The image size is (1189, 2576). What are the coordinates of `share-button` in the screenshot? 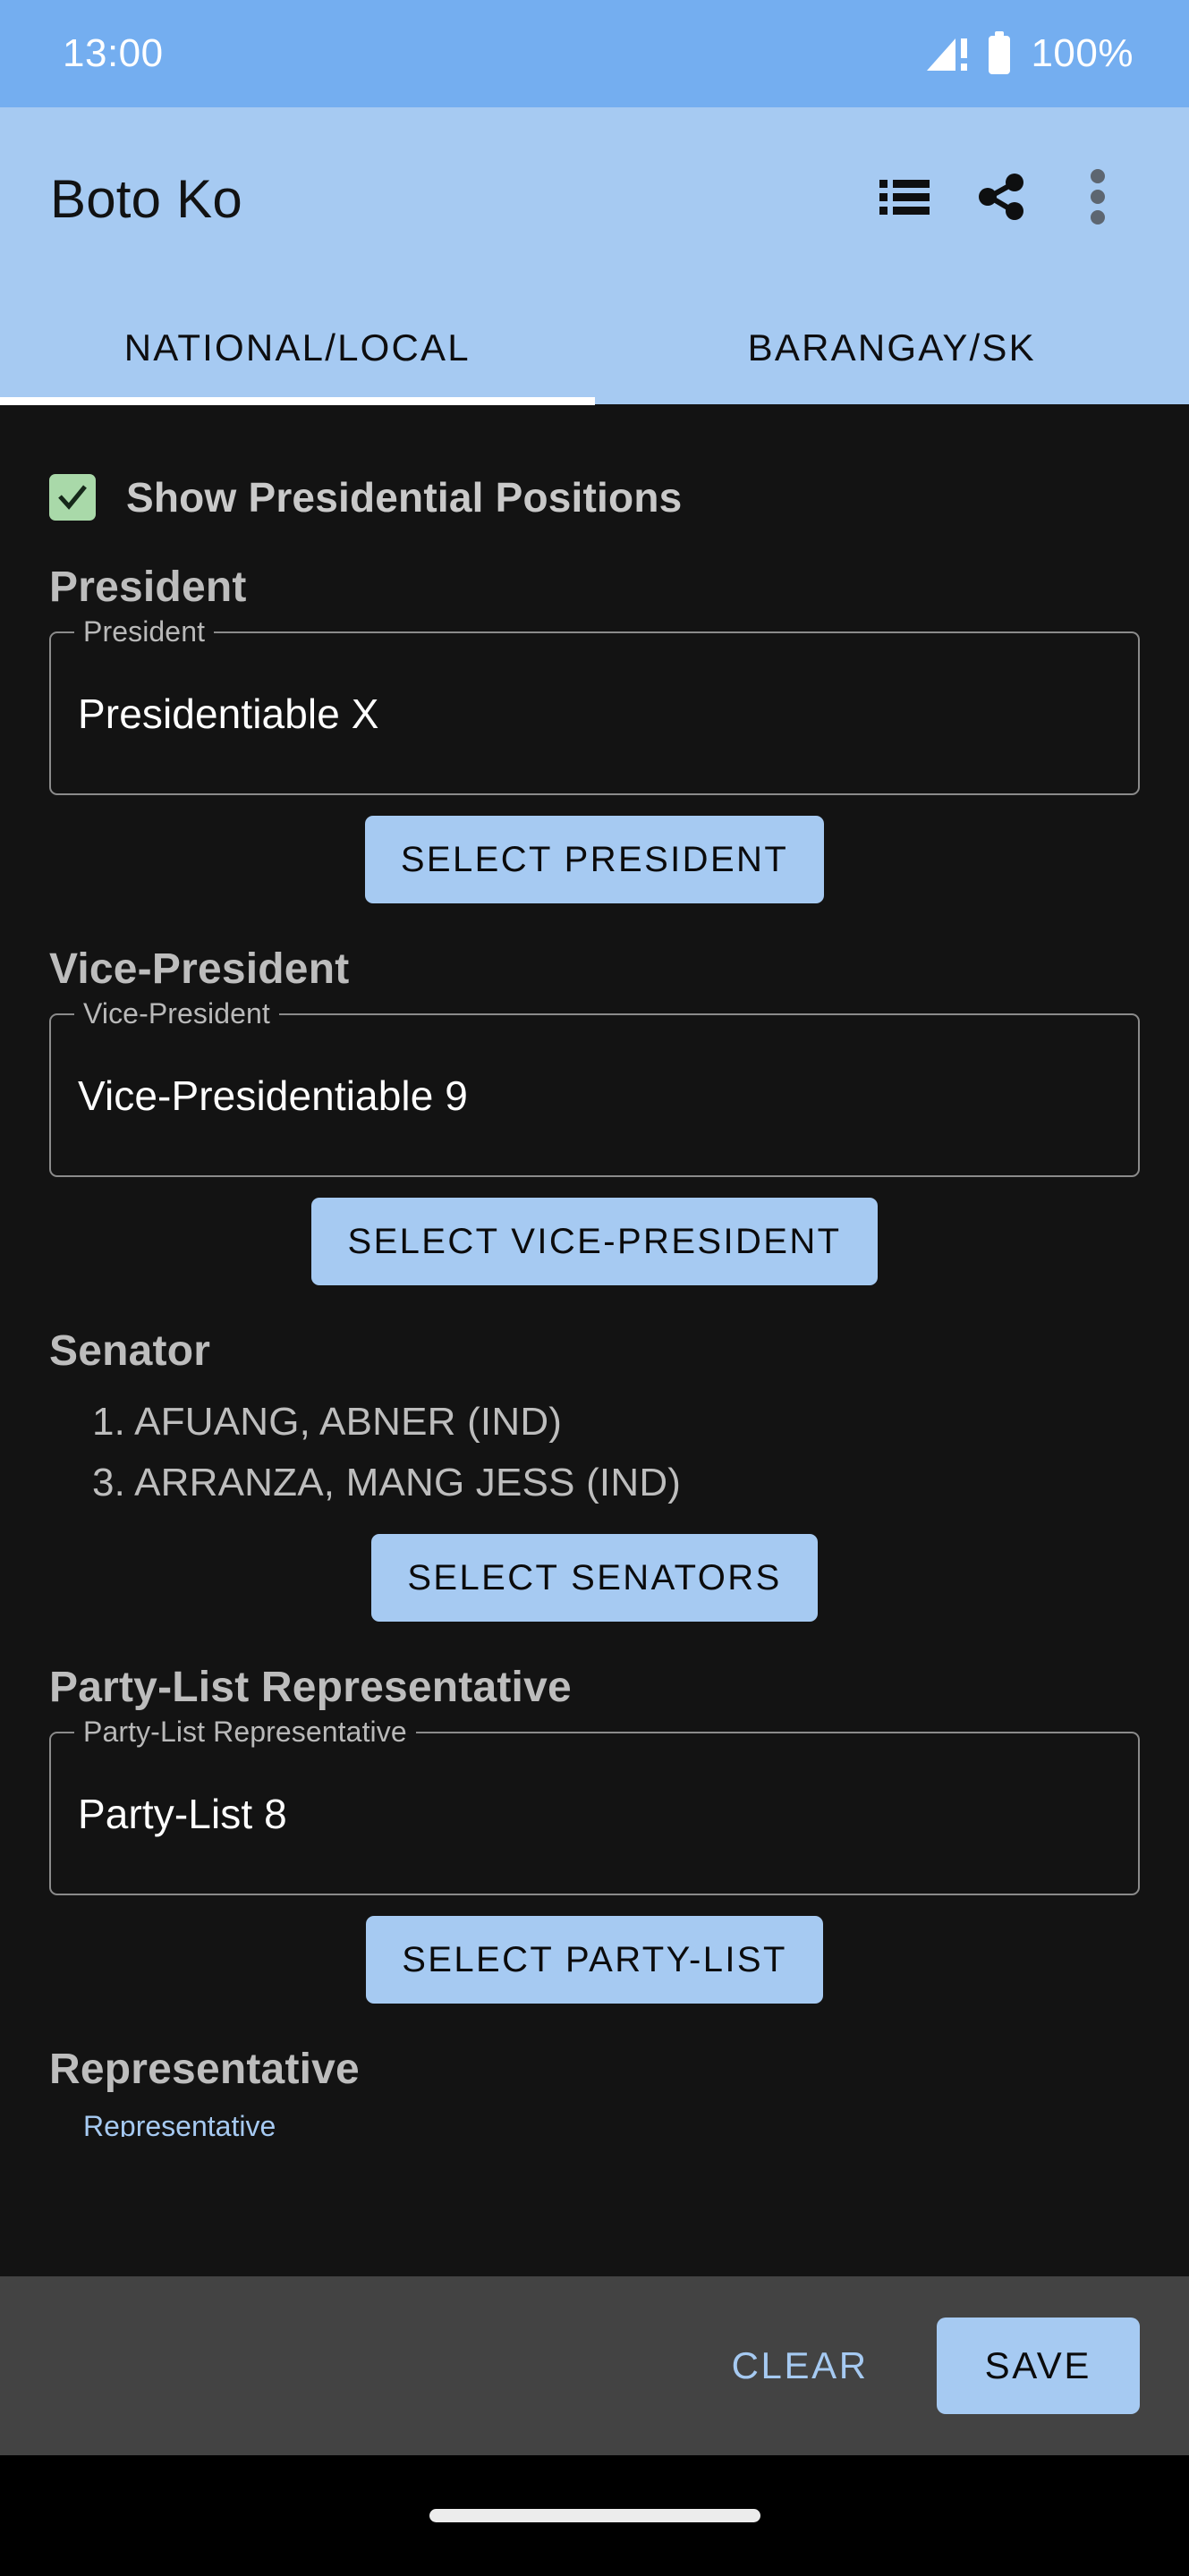 It's located at (1001, 199).